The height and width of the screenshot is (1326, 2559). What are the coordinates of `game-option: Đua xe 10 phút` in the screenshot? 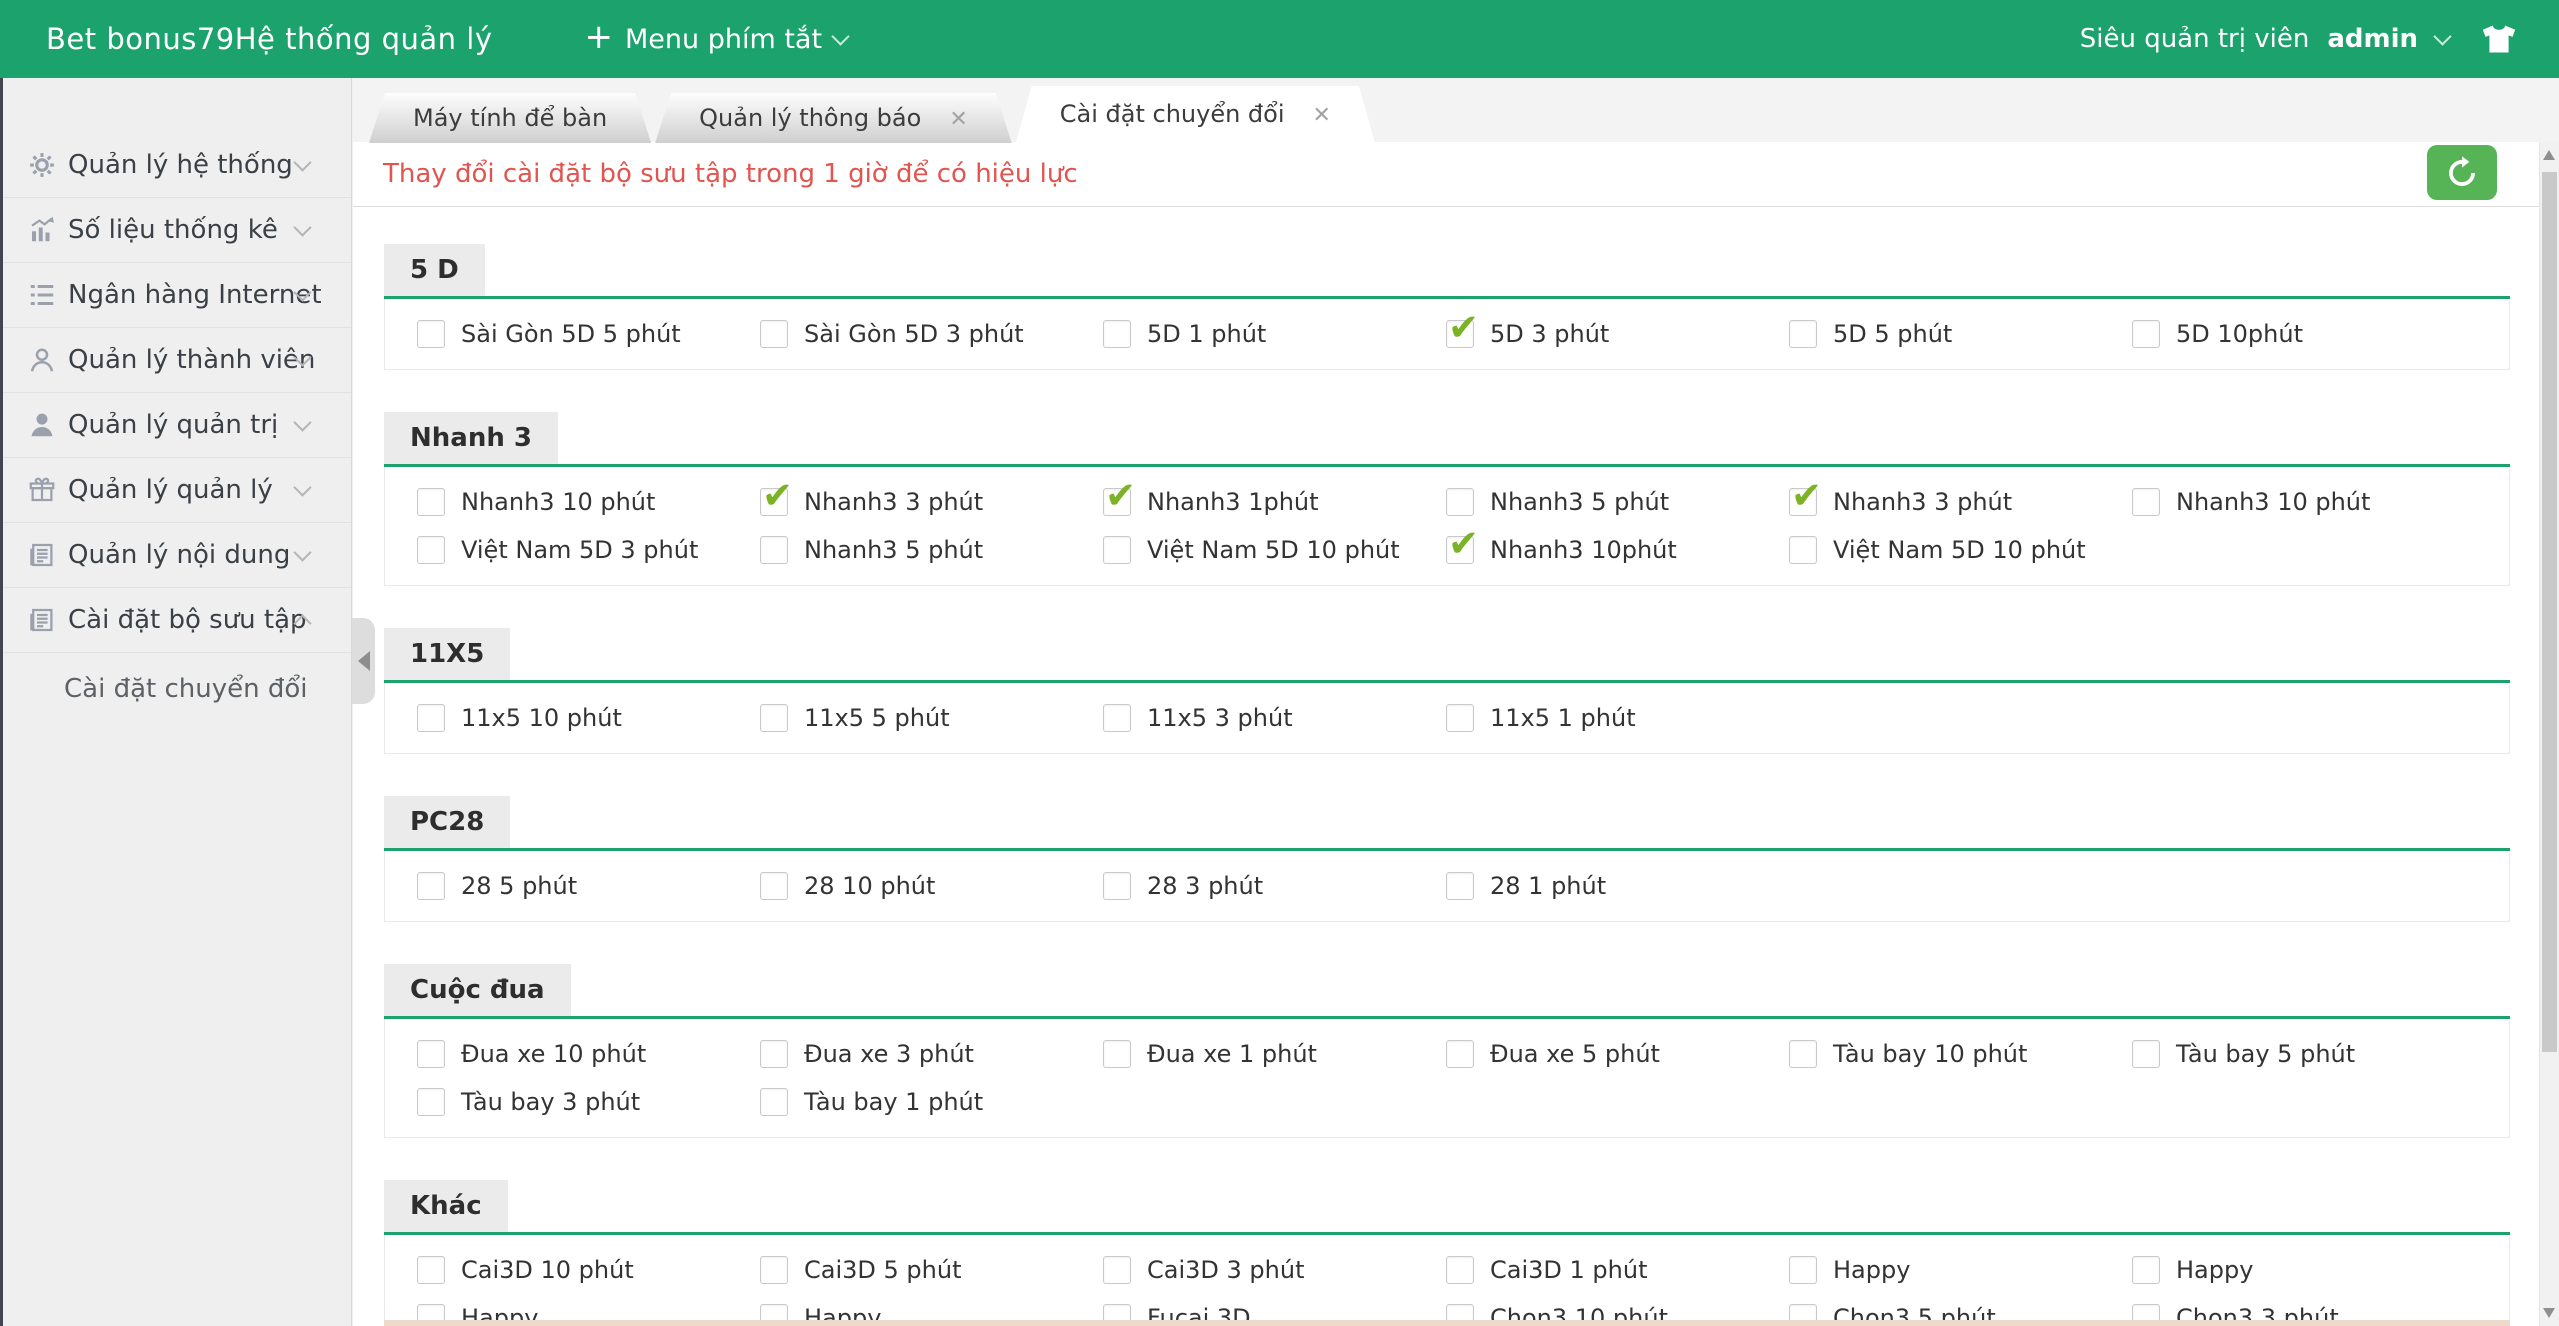 It's located at (556, 1054).